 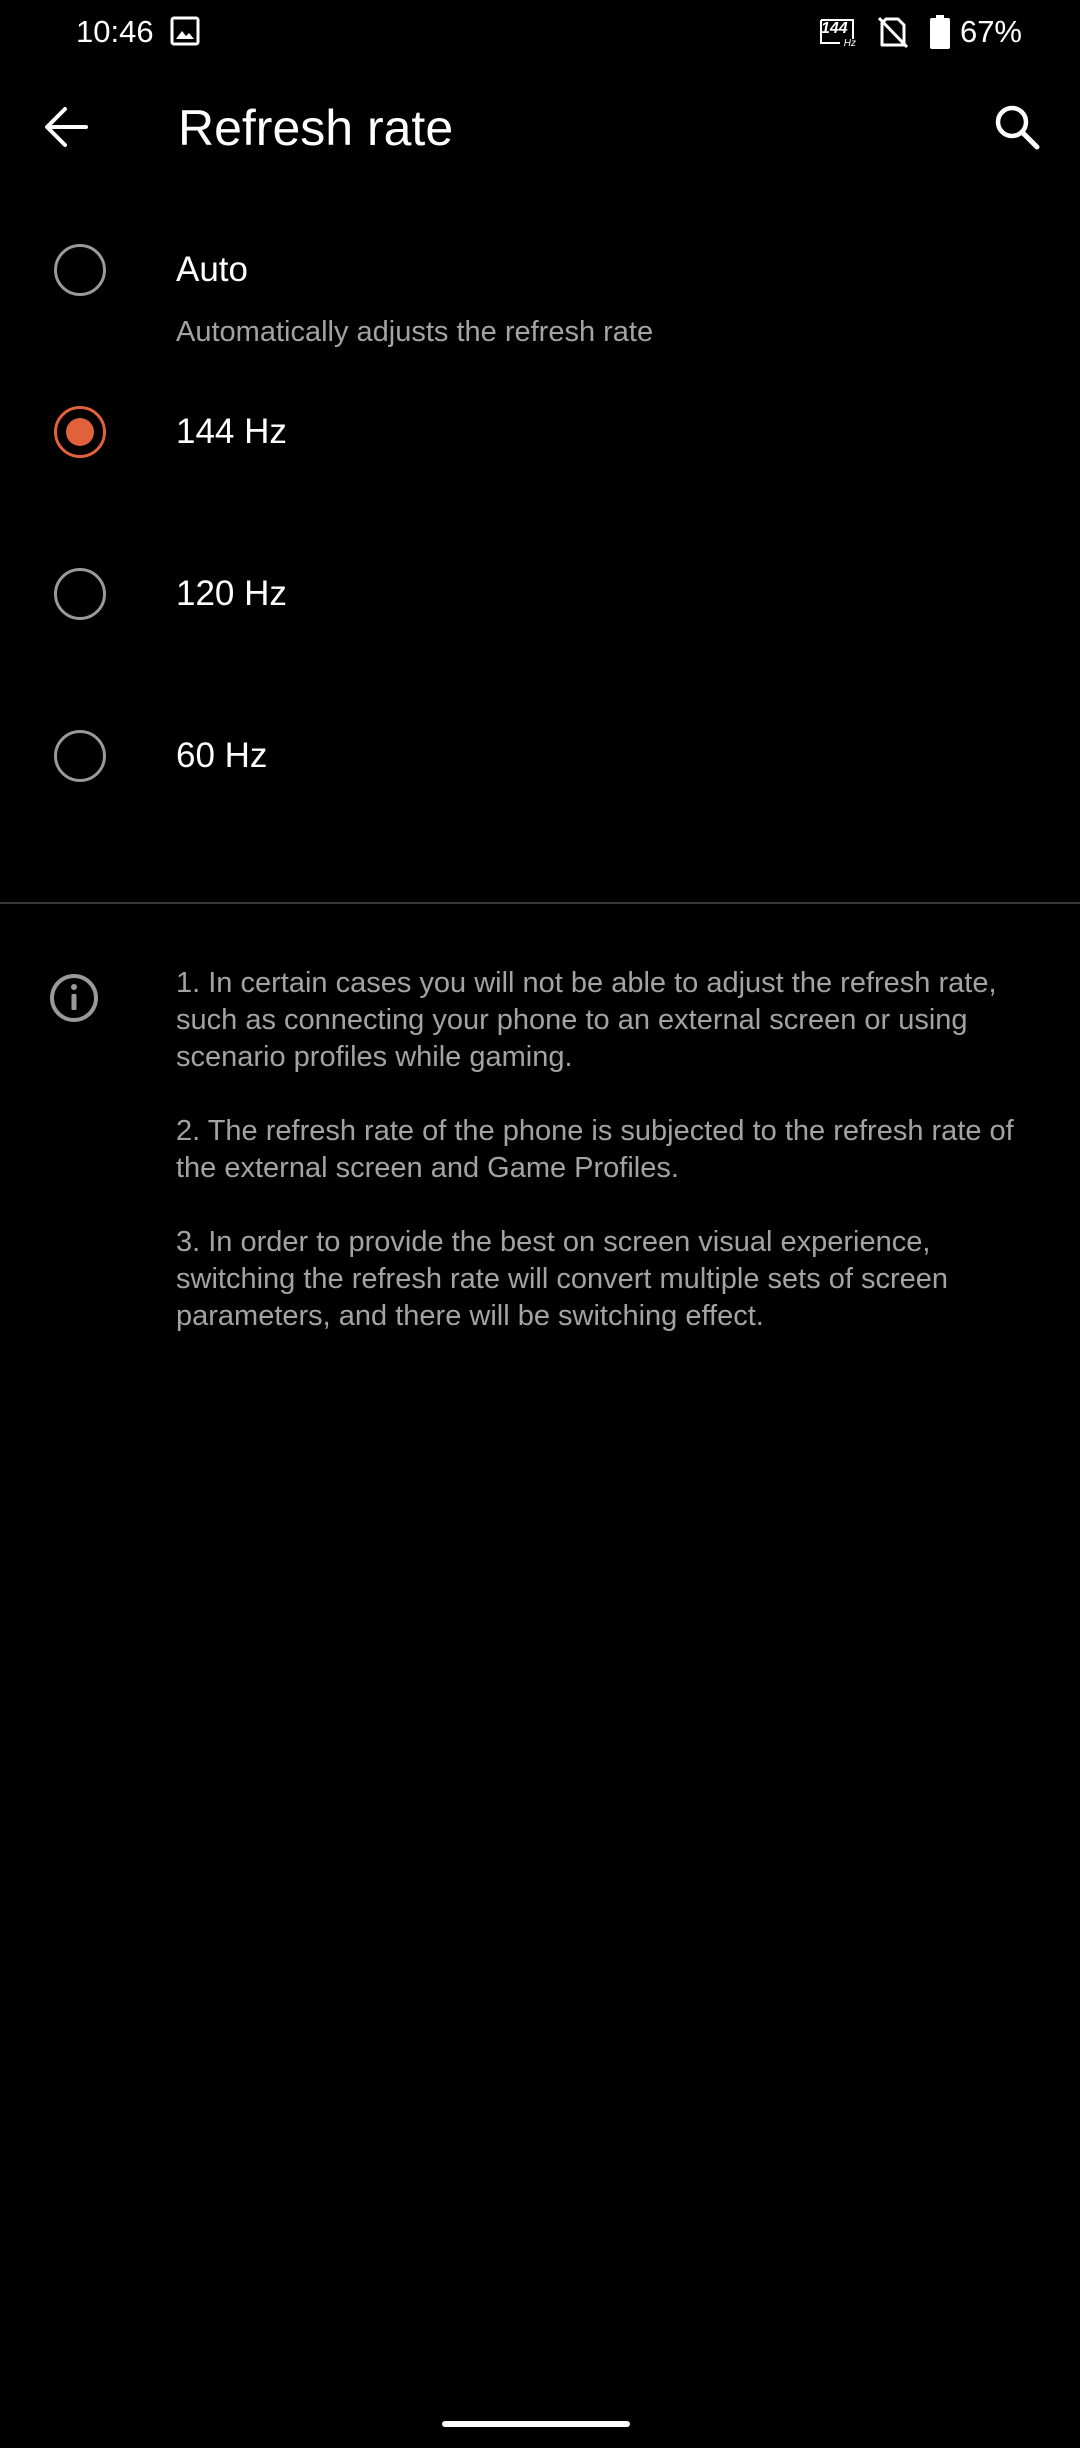 What do you see at coordinates (316, 128) in the screenshot?
I see `page-title: Refresh rate` at bounding box center [316, 128].